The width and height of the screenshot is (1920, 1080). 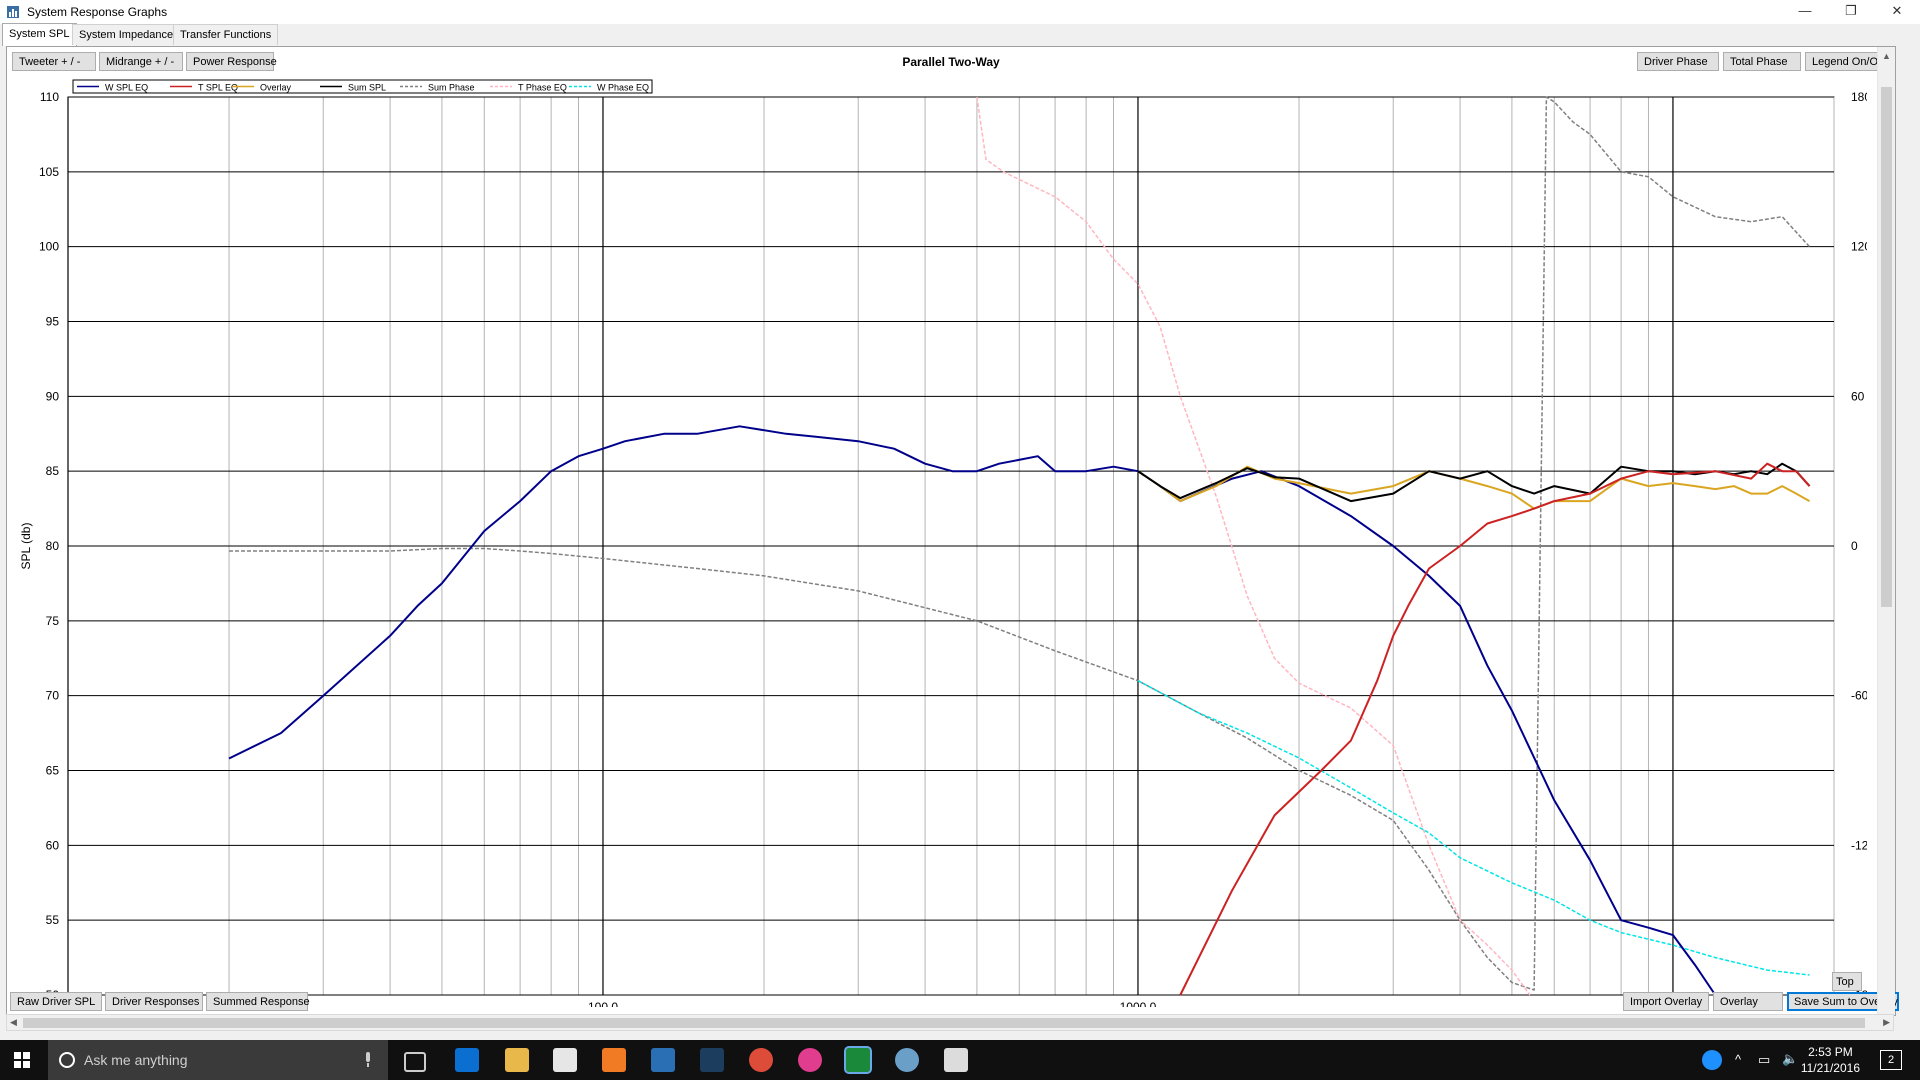 I want to click on y-tick-label: 105, so click(x=49, y=172).